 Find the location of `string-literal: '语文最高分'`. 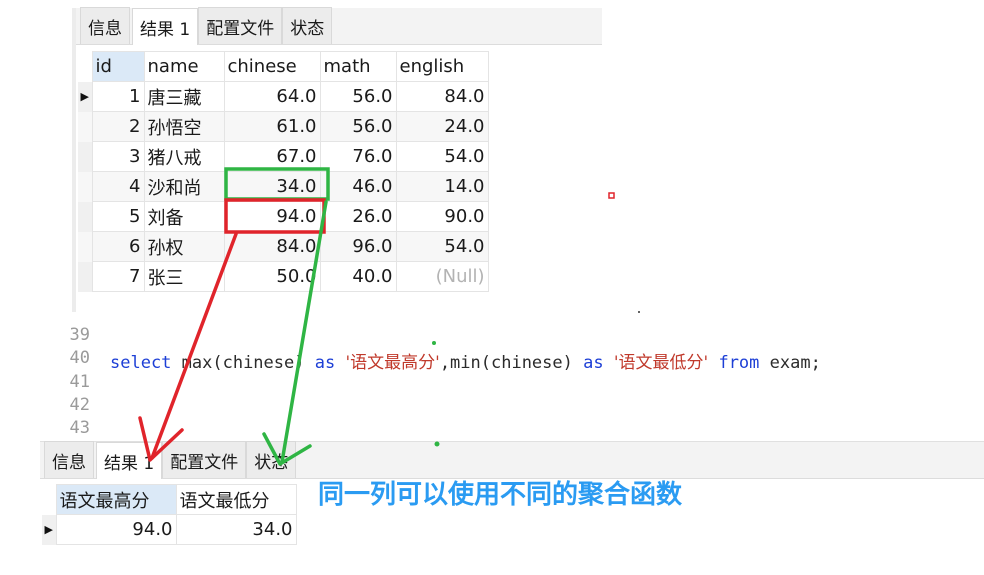

string-literal: '语文最高分' is located at coordinates (392, 363).